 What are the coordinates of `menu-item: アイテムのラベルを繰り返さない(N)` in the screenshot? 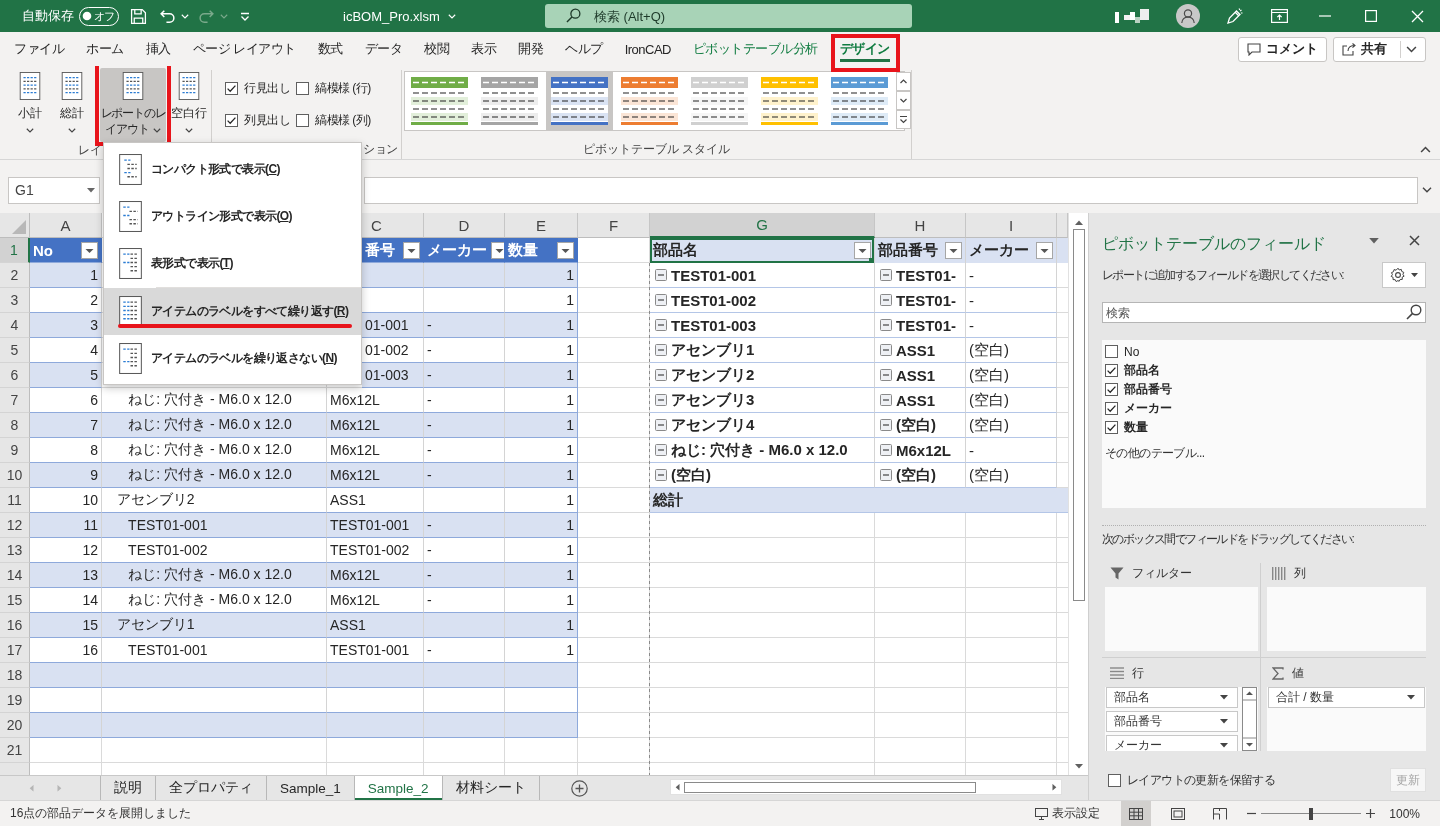 It's located at (232, 358).